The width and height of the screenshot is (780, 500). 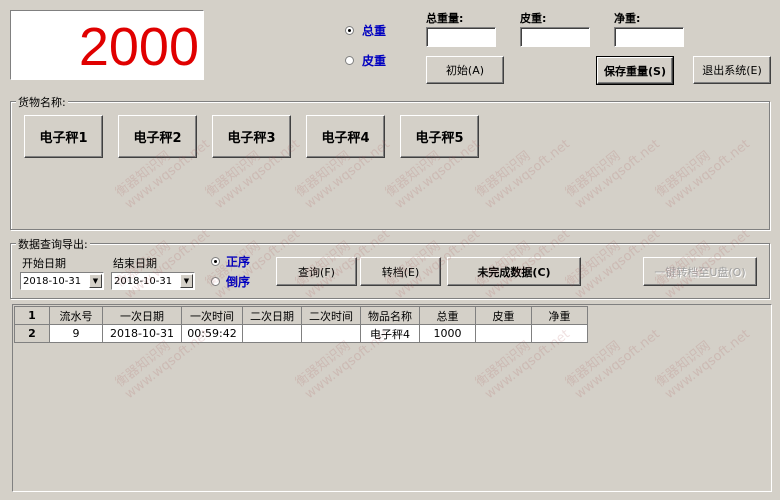 I want to click on table-cell: 1000, so click(x=447, y=333).